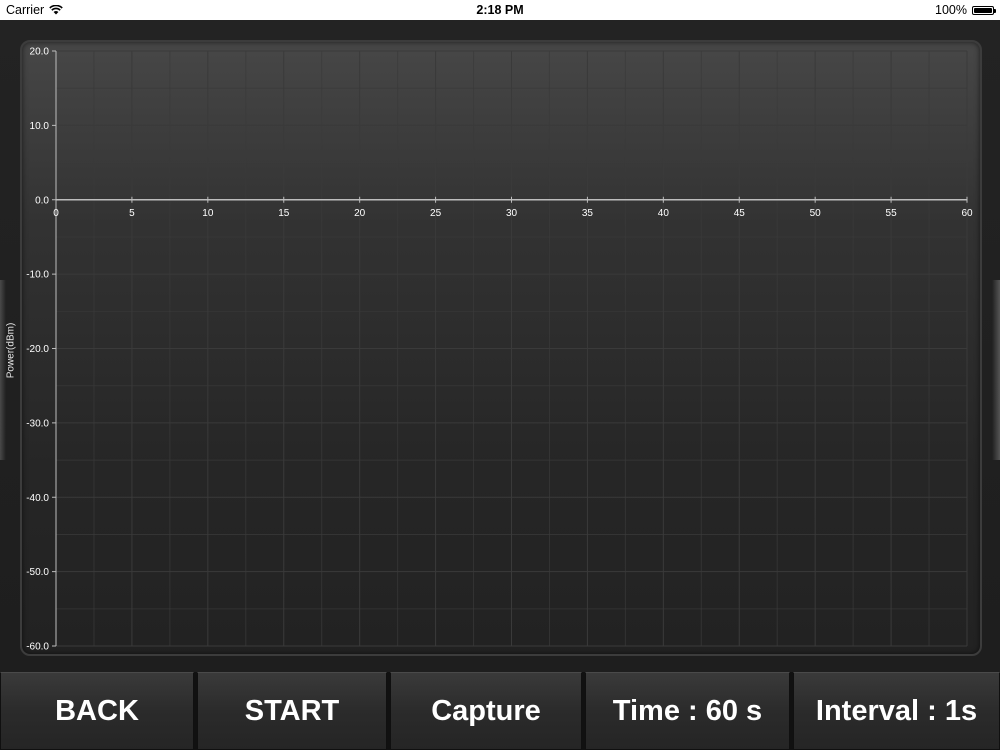  What do you see at coordinates (42, 200) in the screenshot?
I see `y-tick-label: 0.0` at bounding box center [42, 200].